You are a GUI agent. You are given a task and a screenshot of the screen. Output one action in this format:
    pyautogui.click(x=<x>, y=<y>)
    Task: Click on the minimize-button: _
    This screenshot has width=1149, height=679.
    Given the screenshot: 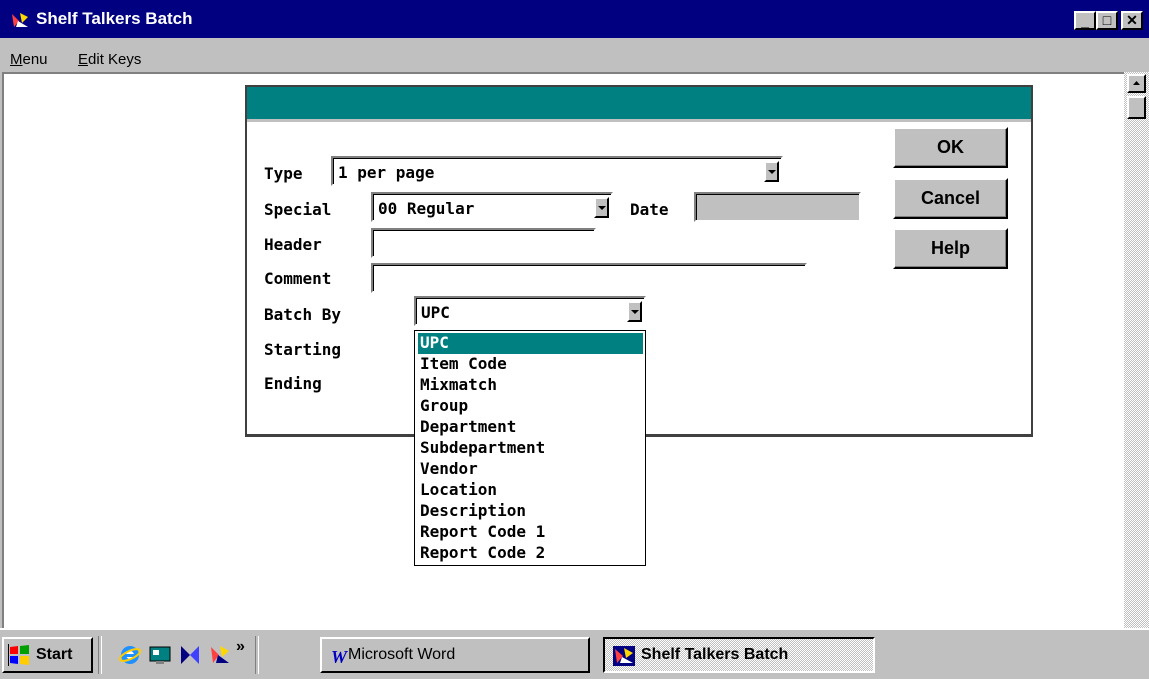 What is the action you would take?
    pyautogui.click(x=1085, y=20)
    